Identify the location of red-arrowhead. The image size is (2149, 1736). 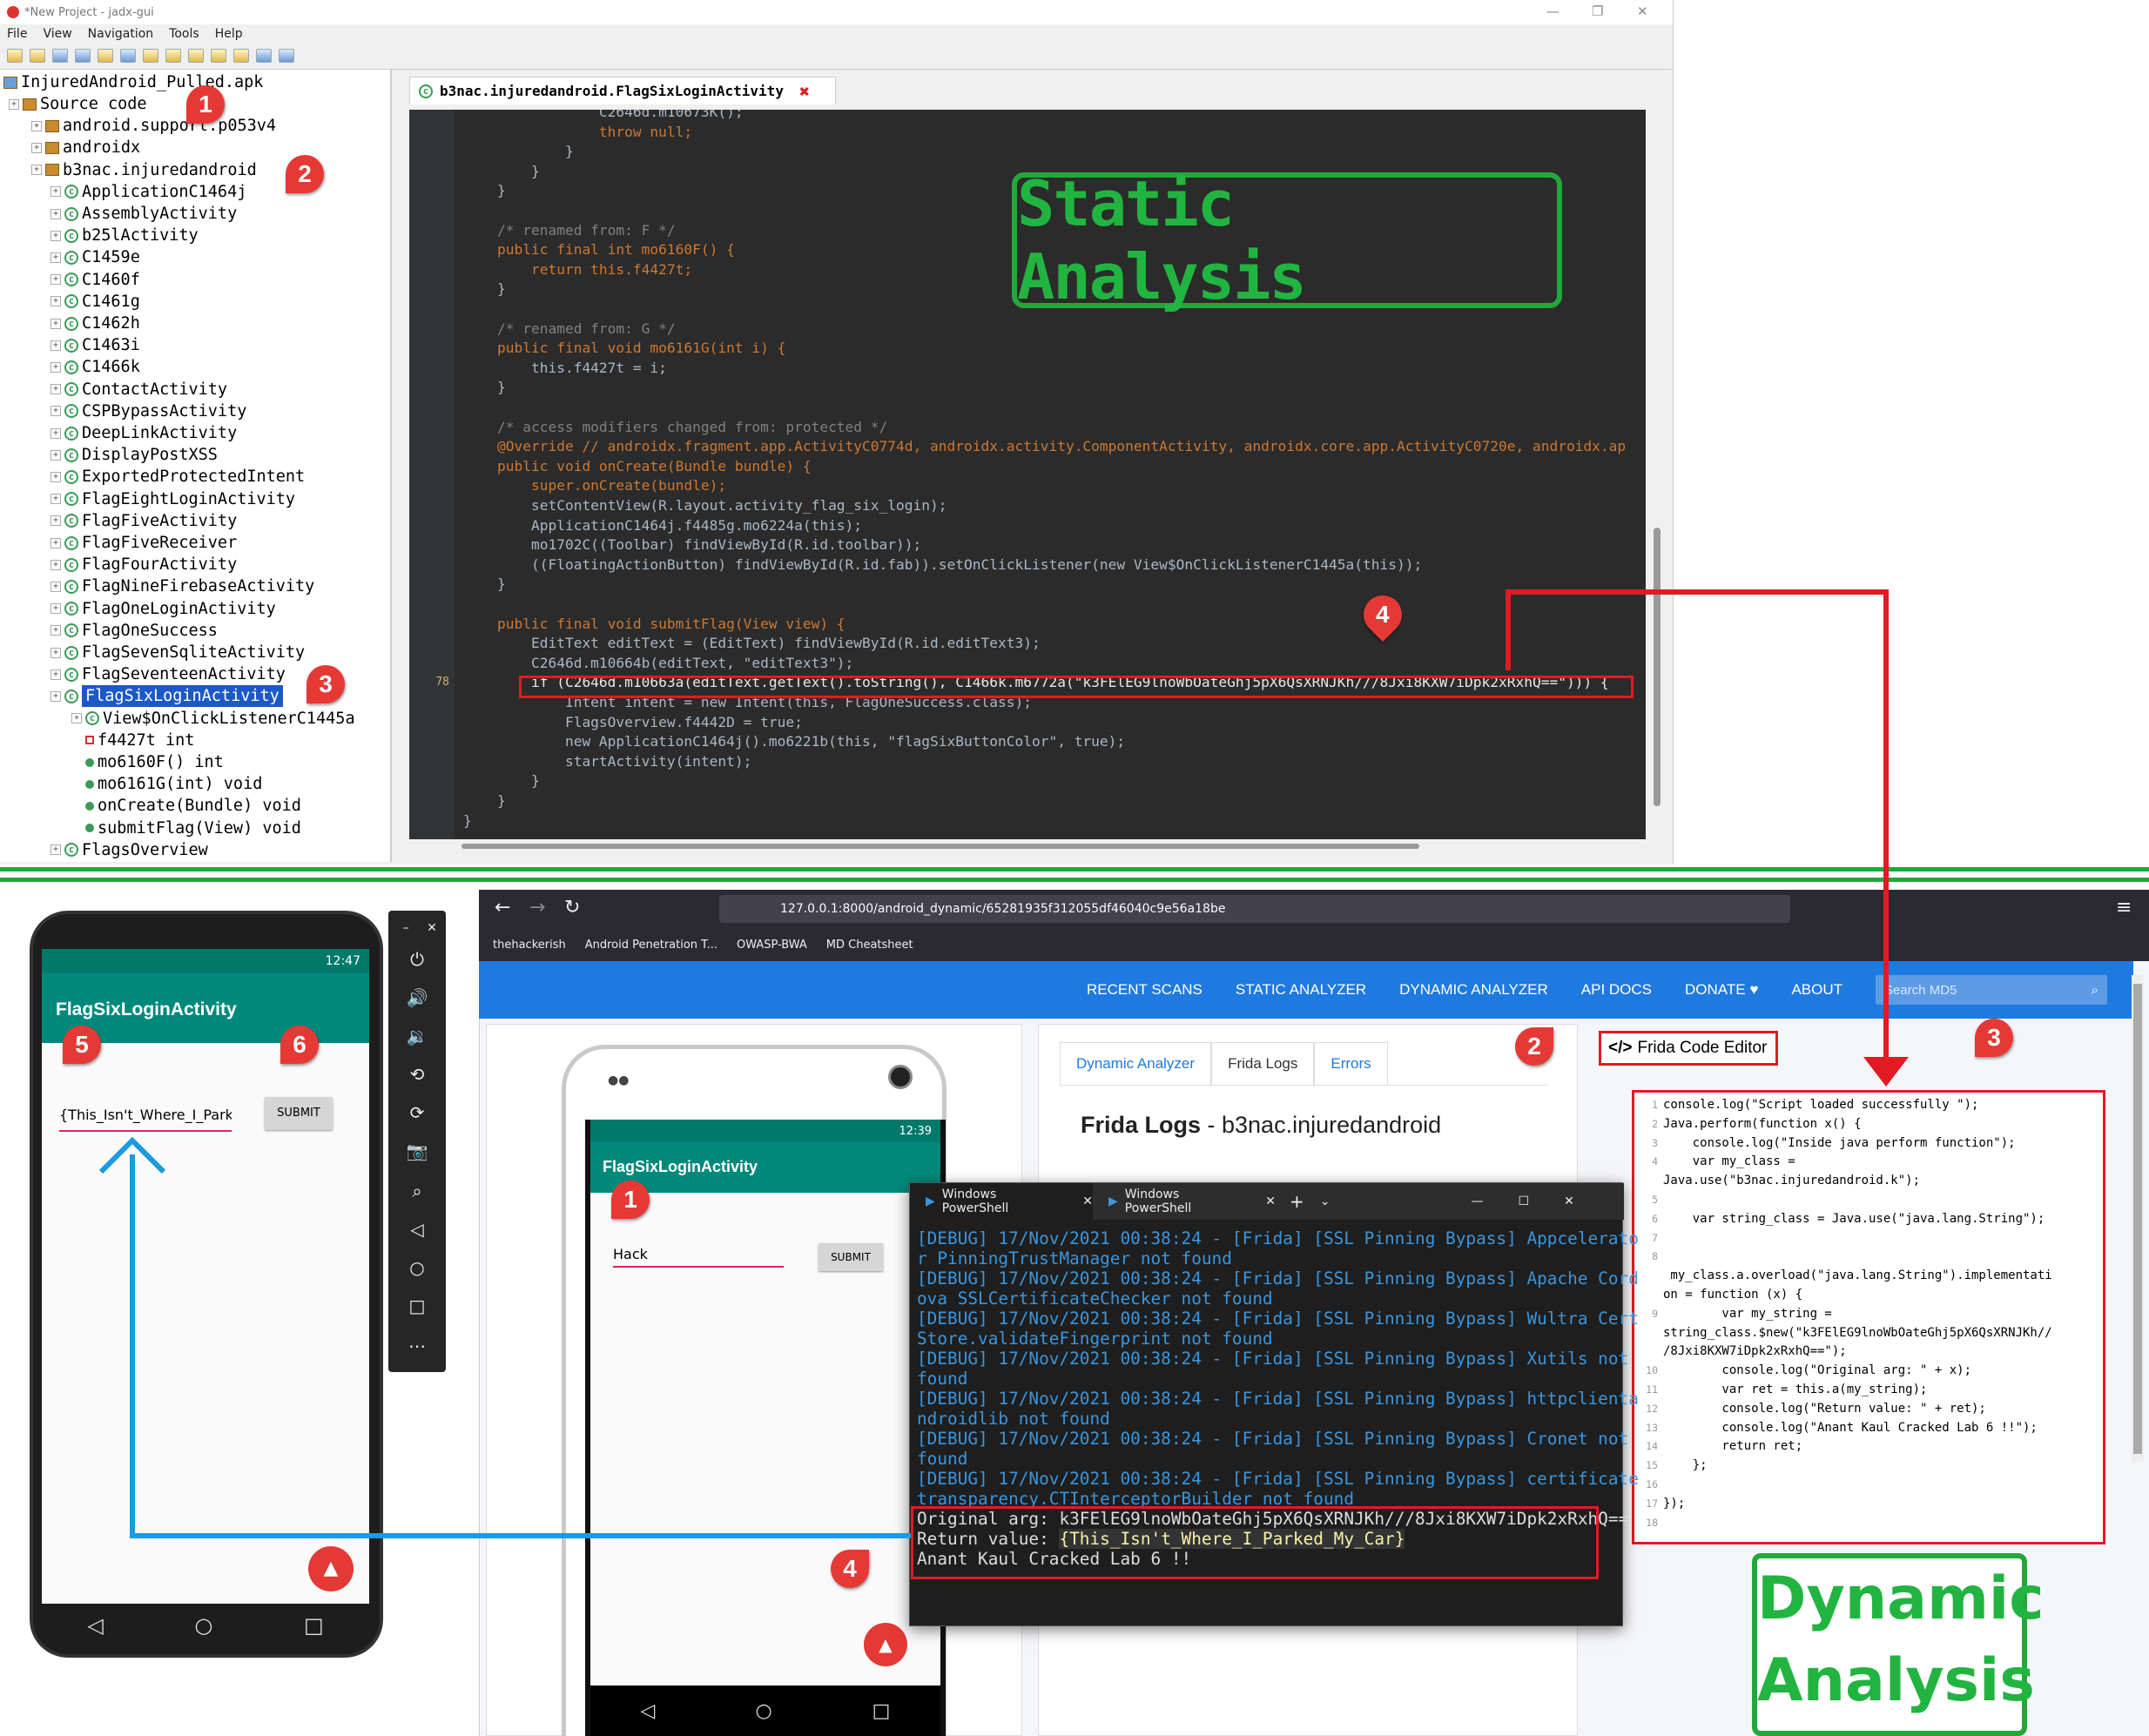
(1886, 1072).